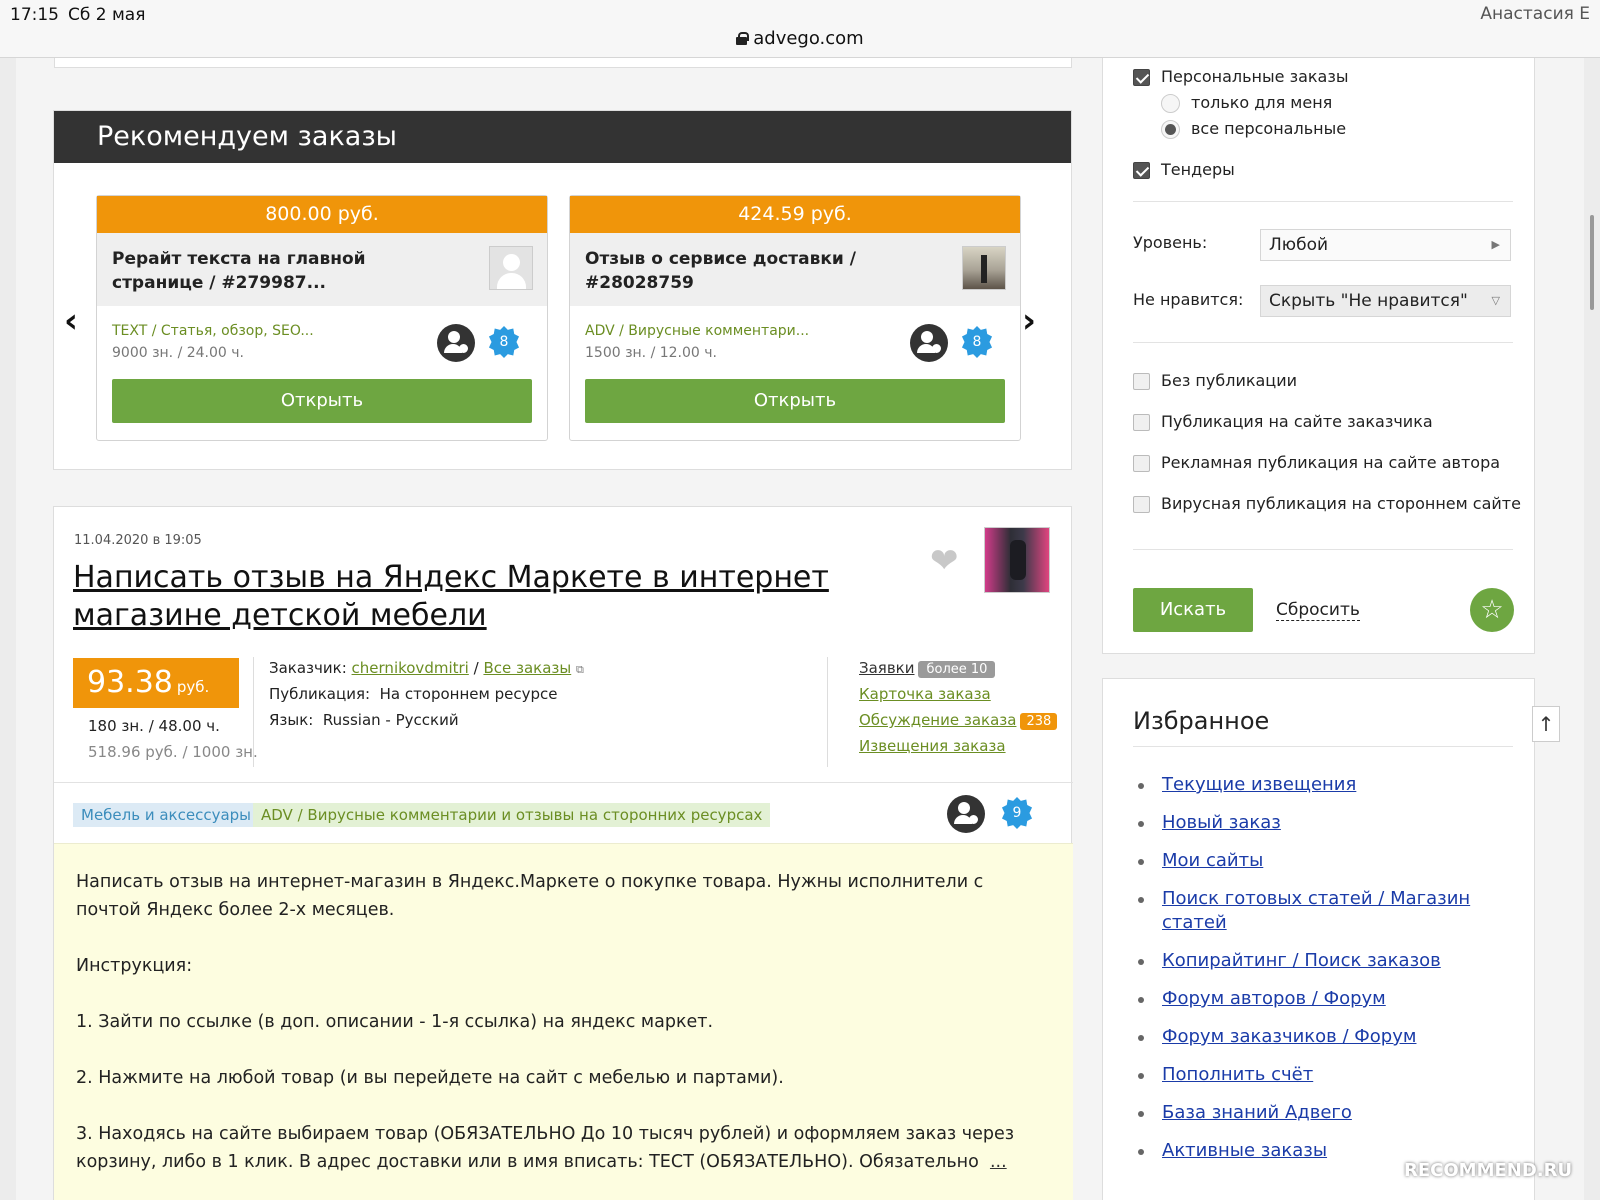 This screenshot has width=1600, height=1200. I want to click on personal-orders-label: Персональные заказы, so click(1255, 76).